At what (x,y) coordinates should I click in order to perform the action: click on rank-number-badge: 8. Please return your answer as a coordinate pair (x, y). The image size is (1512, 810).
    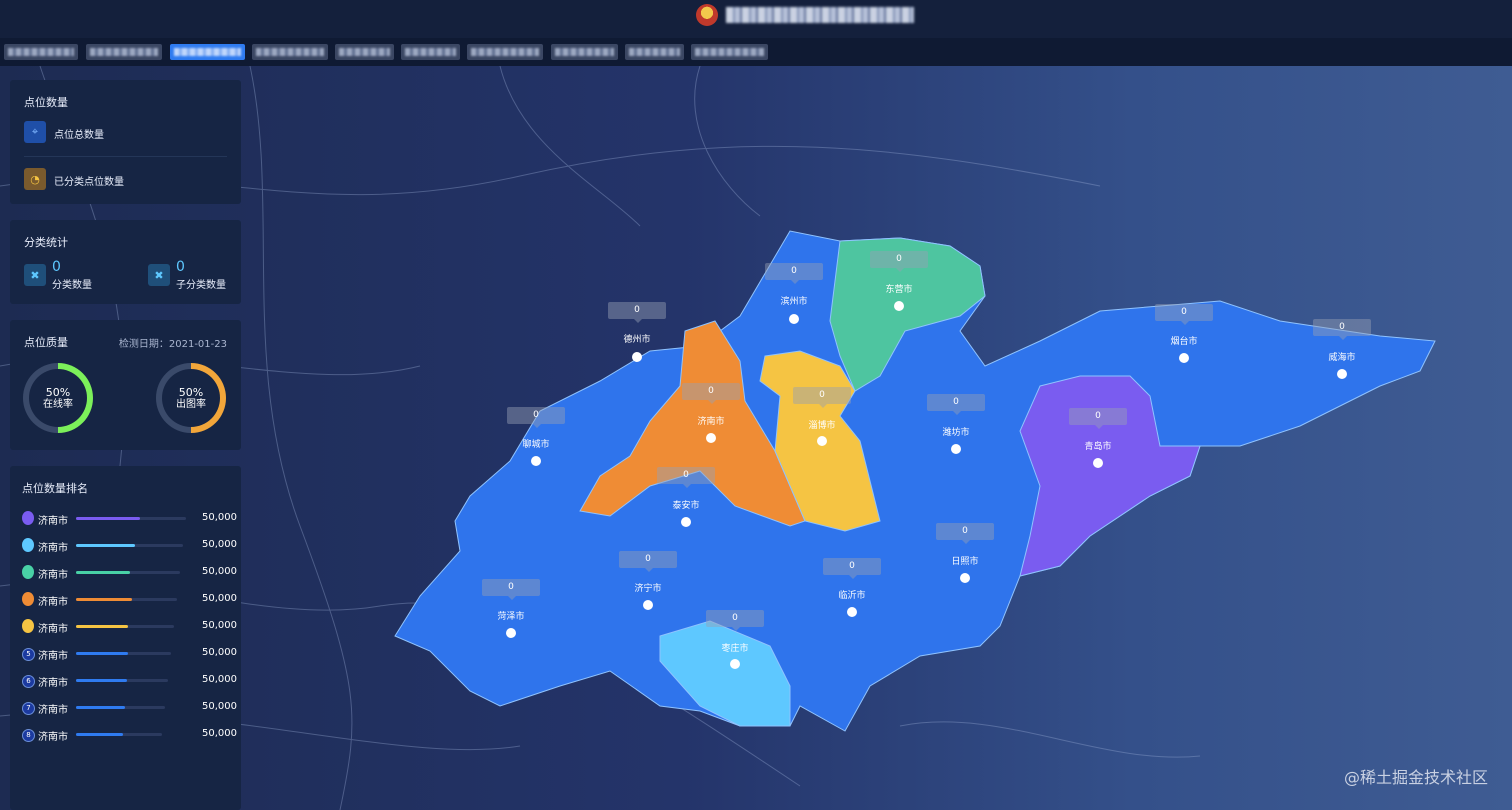
    Looking at the image, I should click on (28, 735).